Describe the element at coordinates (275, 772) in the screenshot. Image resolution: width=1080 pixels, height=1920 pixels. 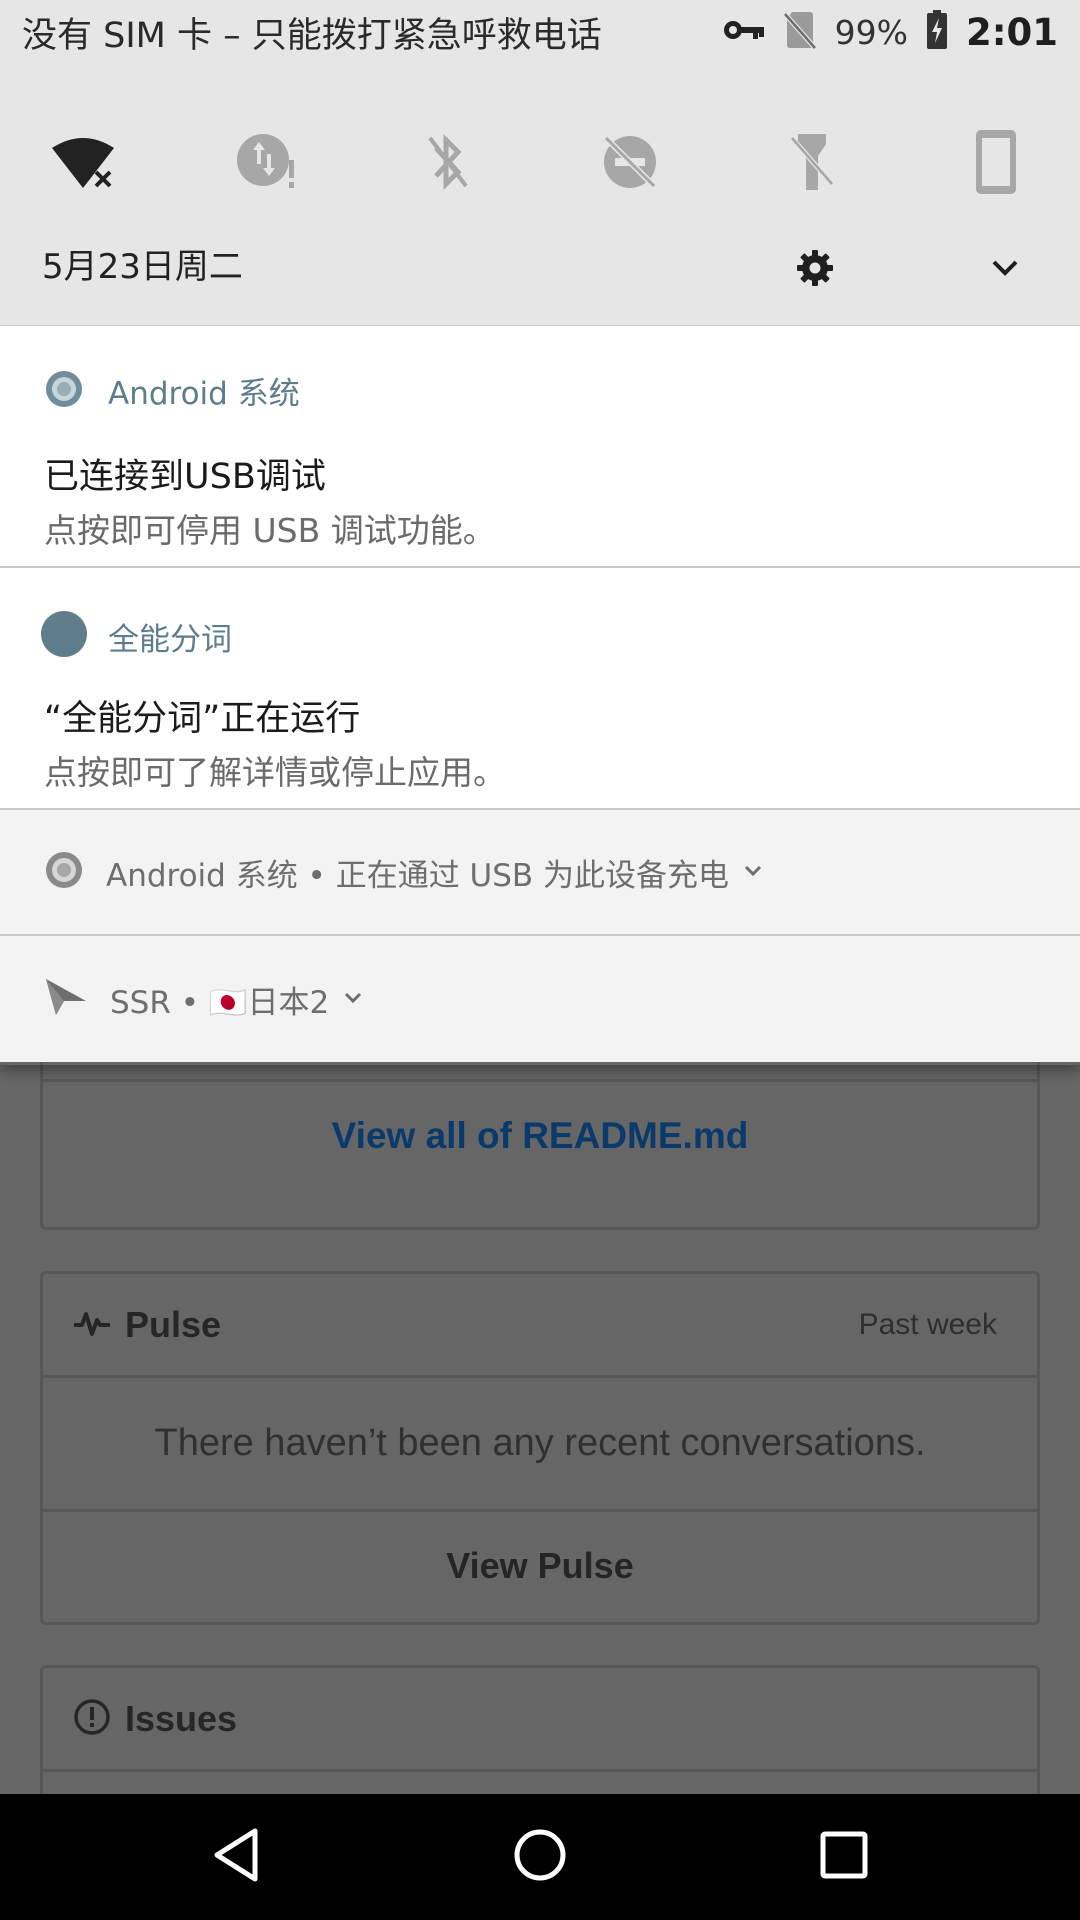
I see `notification-body: 点按即可了解详情或停止应用。` at that location.